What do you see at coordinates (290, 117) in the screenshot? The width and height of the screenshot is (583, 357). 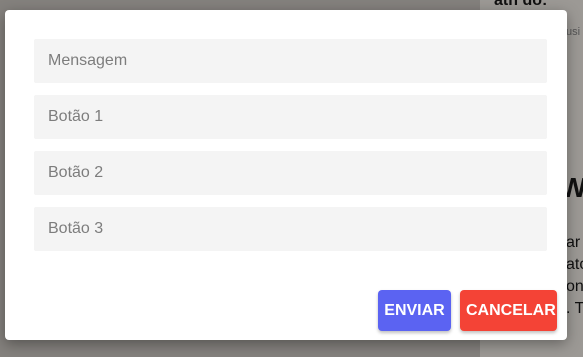 I see `button-1-input` at bounding box center [290, 117].